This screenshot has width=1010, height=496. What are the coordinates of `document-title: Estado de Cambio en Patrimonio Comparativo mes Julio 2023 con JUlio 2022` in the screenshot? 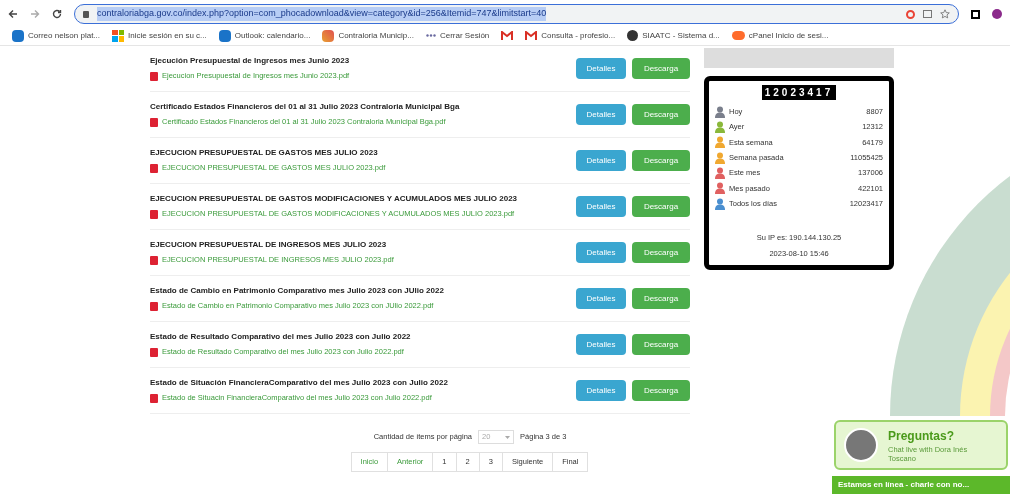 It's located at (297, 291).